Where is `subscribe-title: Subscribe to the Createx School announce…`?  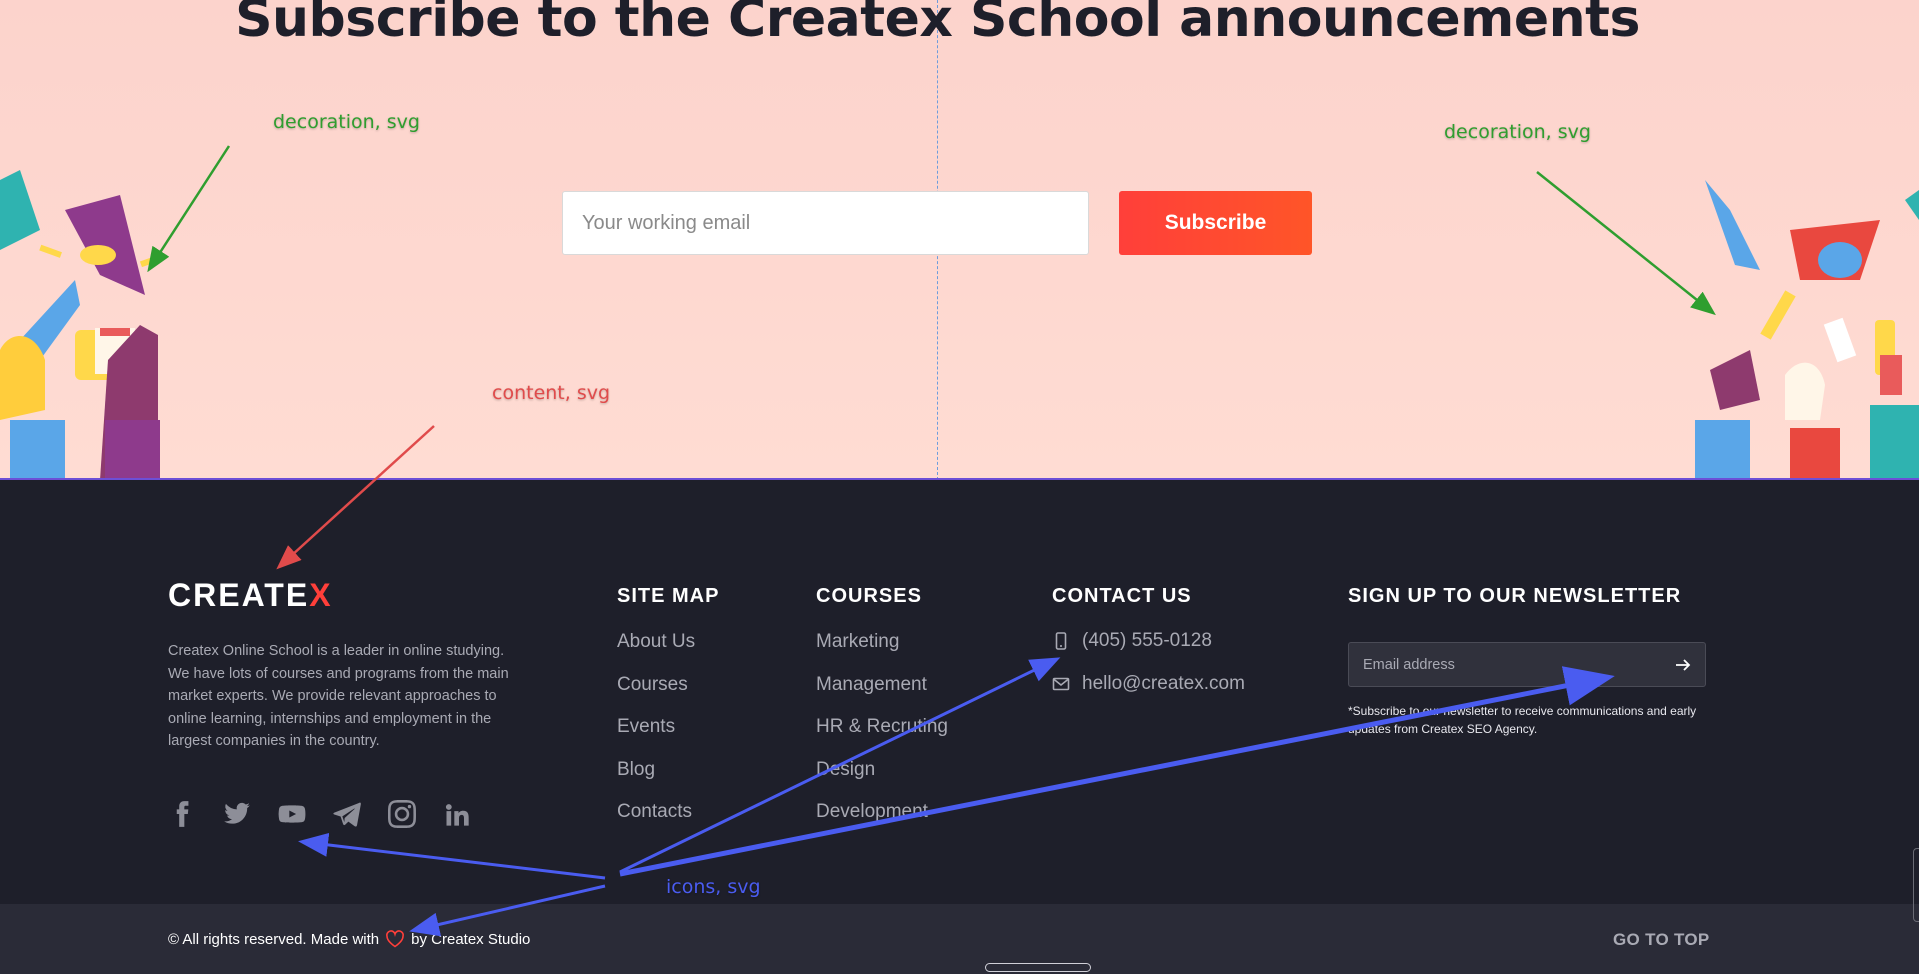
subscribe-title: Subscribe to the Createx School announce… is located at coordinates (937, 24).